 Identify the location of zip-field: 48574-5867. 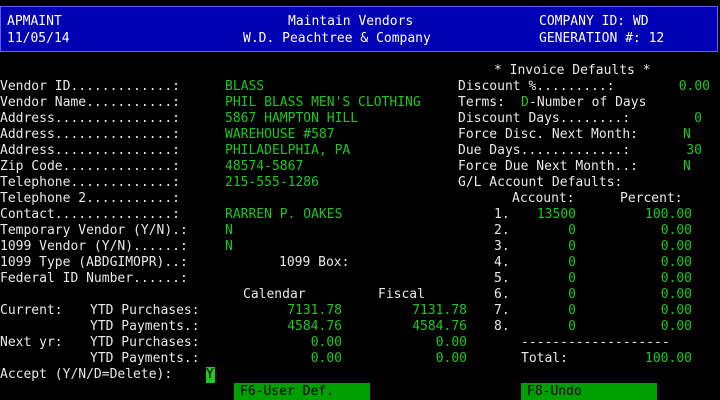
(264, 167).